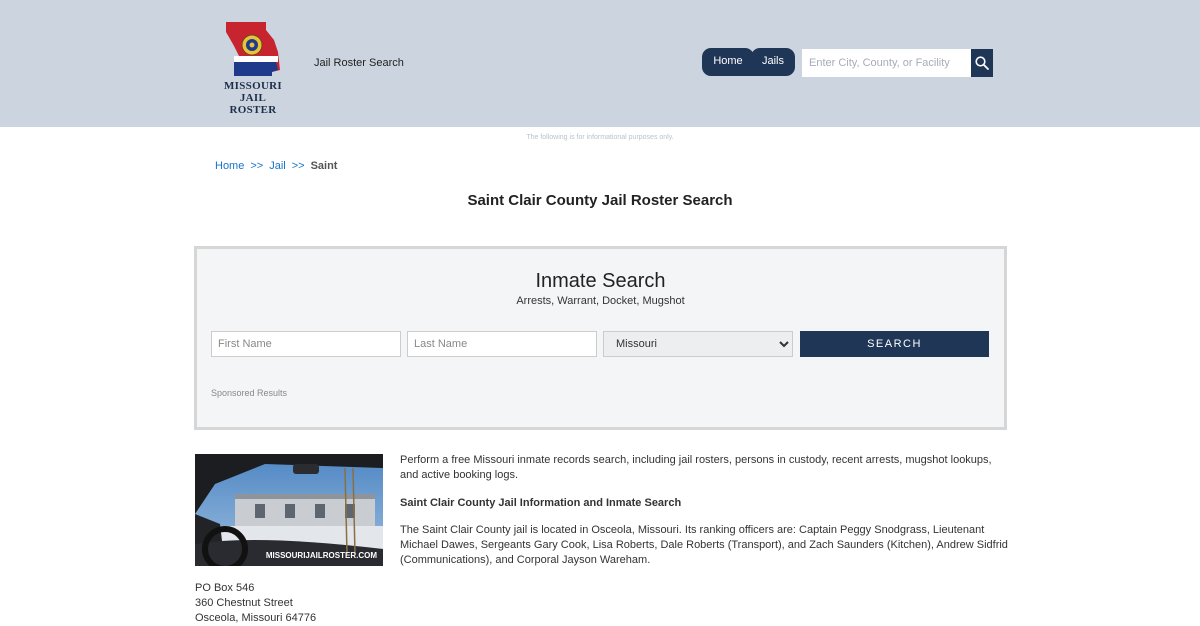 The image size is (1200, 626). What do you see at coordinates (359, 63) in the screenshot?
I see `site-name: Jail Roster Search` at bounding box center [359, 63].